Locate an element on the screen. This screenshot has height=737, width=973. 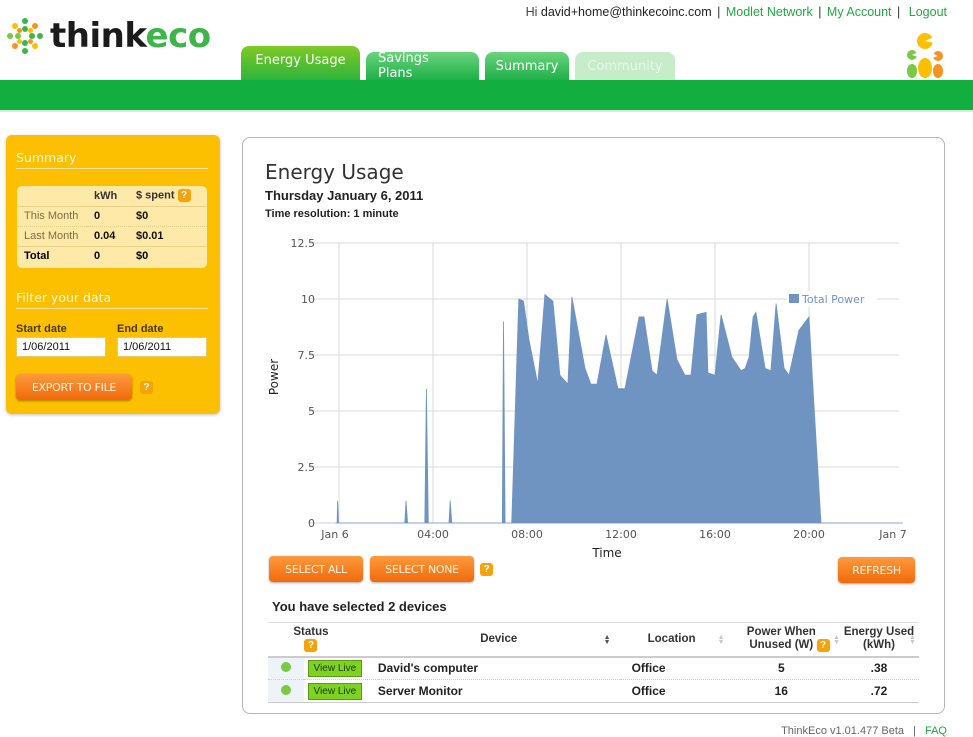
x-tick-label: Jan 6 is located at coordinates (334, 534).